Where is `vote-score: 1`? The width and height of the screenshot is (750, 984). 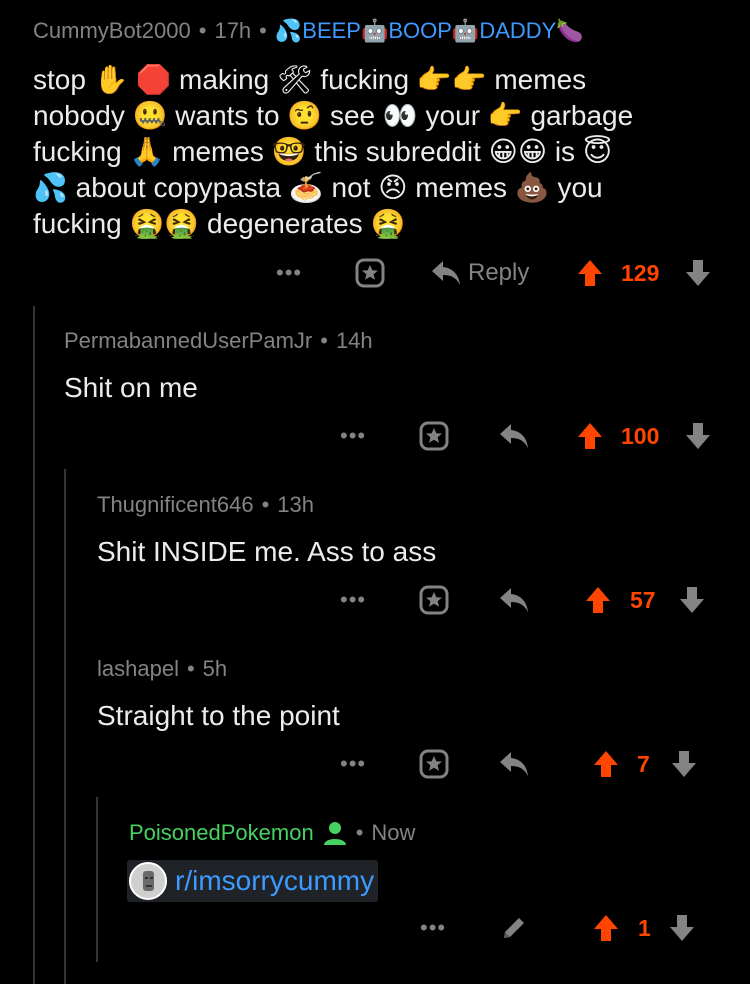 vote-score: 1 is located at coordinates (644, 927).